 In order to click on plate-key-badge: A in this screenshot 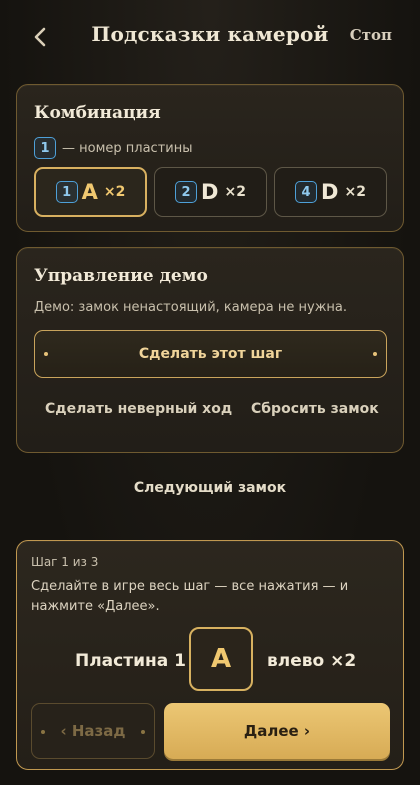, I will do `click(221, 659)`.